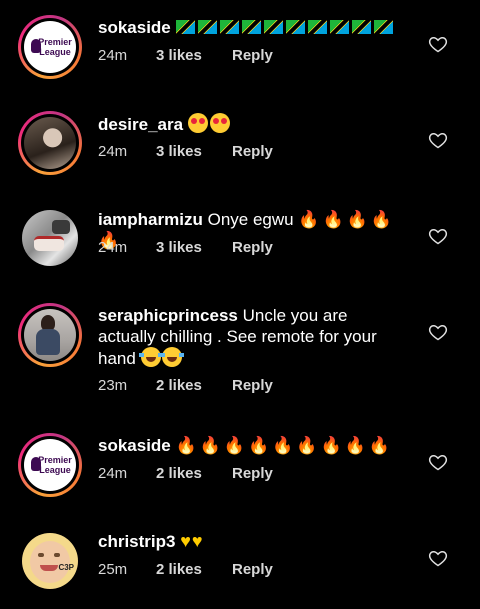  Describe the element at coordinates (117, 358) in the screenshot. I see `comment-text-line3: hand` at that location.